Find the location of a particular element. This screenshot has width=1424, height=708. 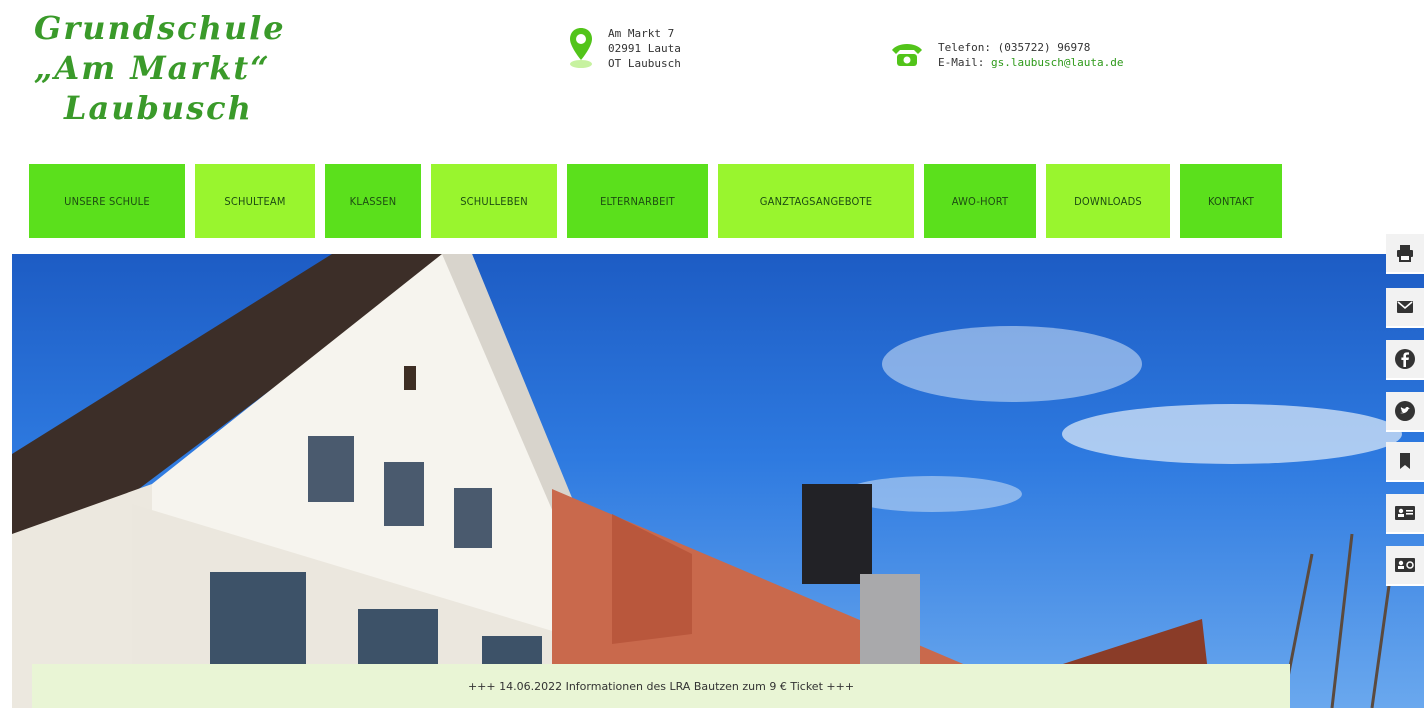

school-logo: Grundschule „Am Markt“ Laubusch is located at coordinates (184, 68).